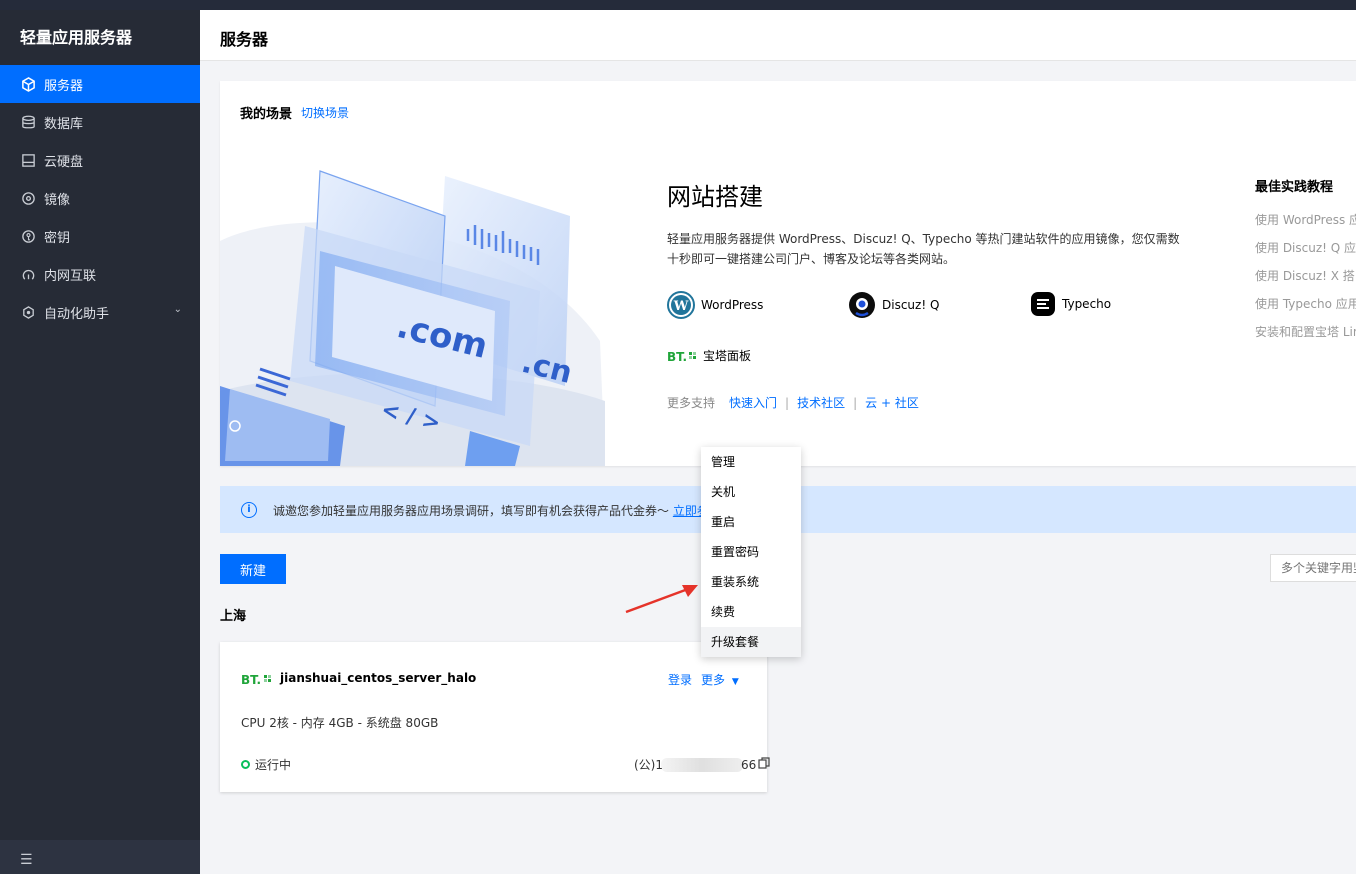 Image resolution: width=1356 pixels, height=874 pixels. What do you see at coordinates (691, 403) in the screenshot?
I see `more-support-label: 更多支持` at bounding box center [691, 403].